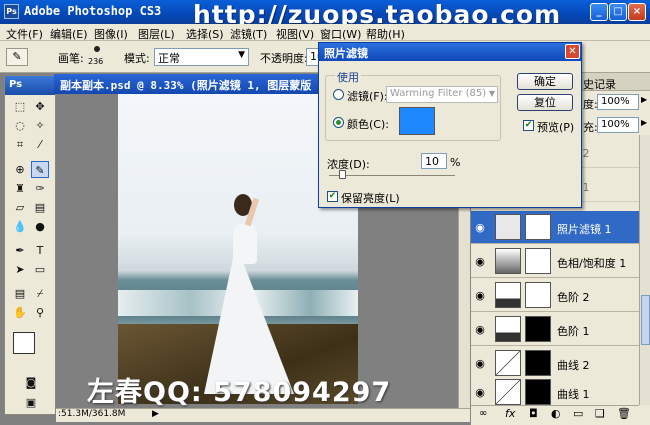 This screenshot has width=650, height=425. Describe the element at coordinates (20, 269) in the screenshot. I see `path-selection-tool-icon: ➤` at that location.